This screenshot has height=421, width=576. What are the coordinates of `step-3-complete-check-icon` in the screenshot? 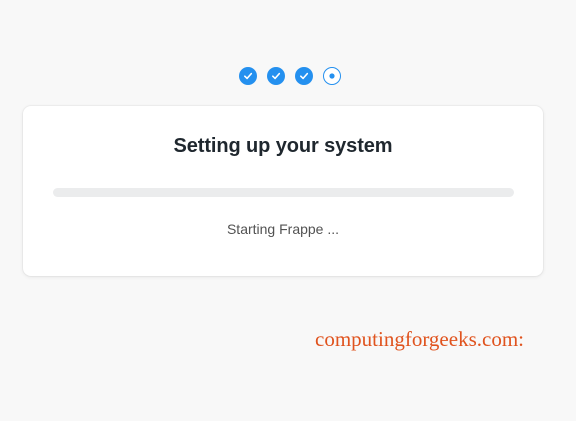 It's located at (304, 76).